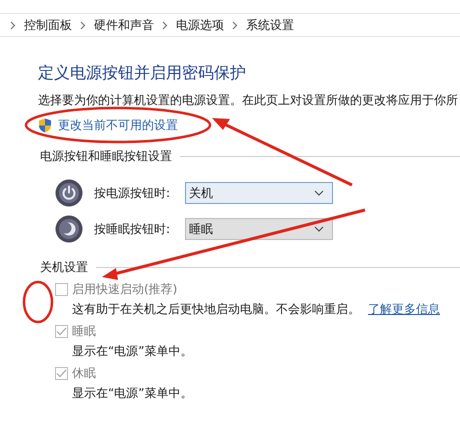 This screenshot has width=460, height=425. What do you see at coordinates (125, 289) in the screenshot?
I see `option-label: 启用快速启动(推荐)` at bounding box center [125, 289].